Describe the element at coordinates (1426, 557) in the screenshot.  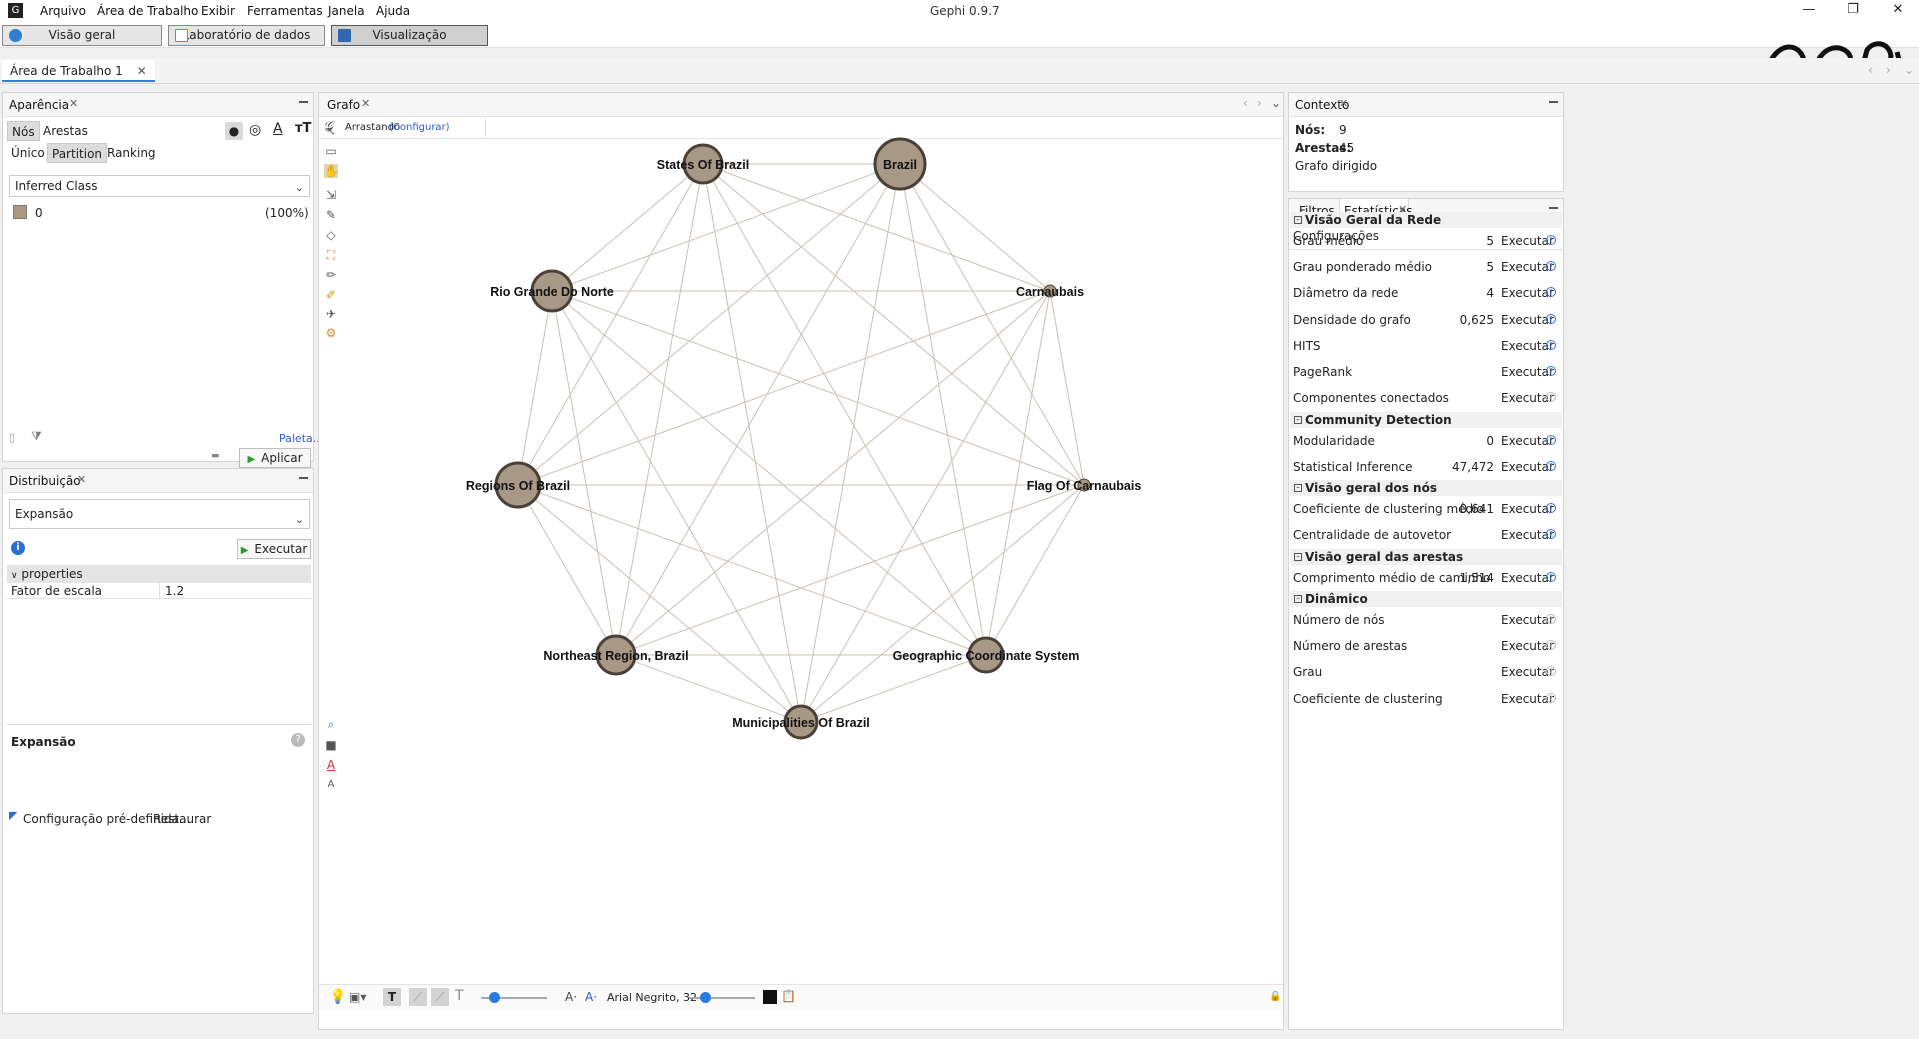
I see `stats-section-header: – Visão geral das arestas` at that location.